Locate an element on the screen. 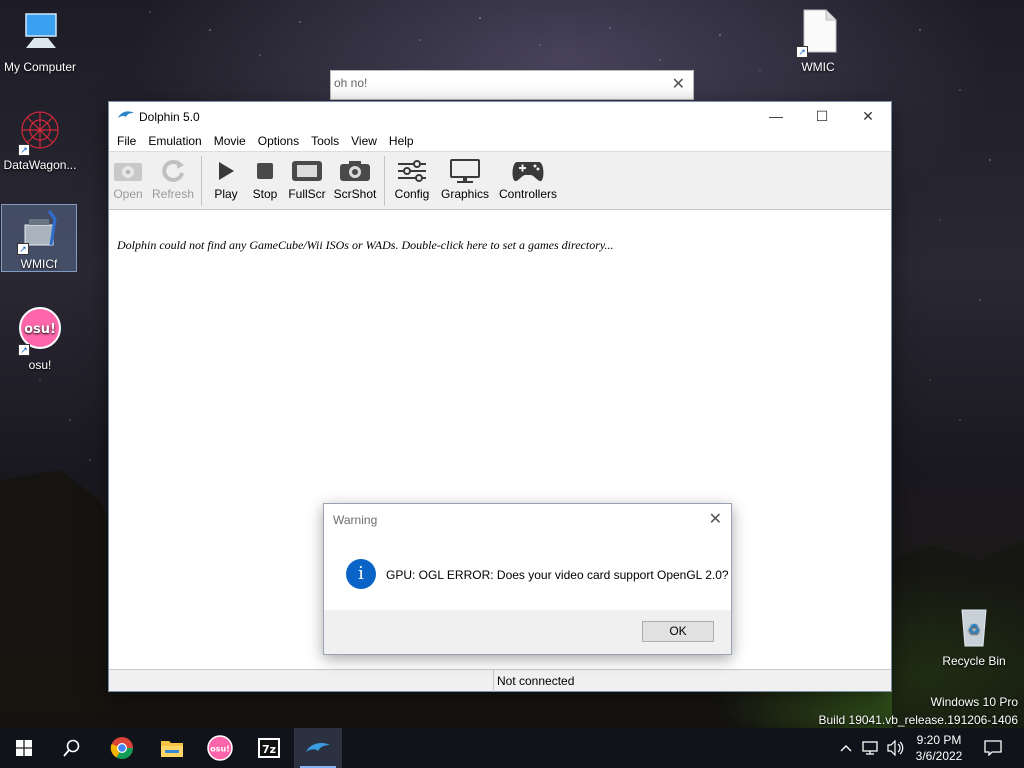  open-button: Open is located at coordinates (128, 179).